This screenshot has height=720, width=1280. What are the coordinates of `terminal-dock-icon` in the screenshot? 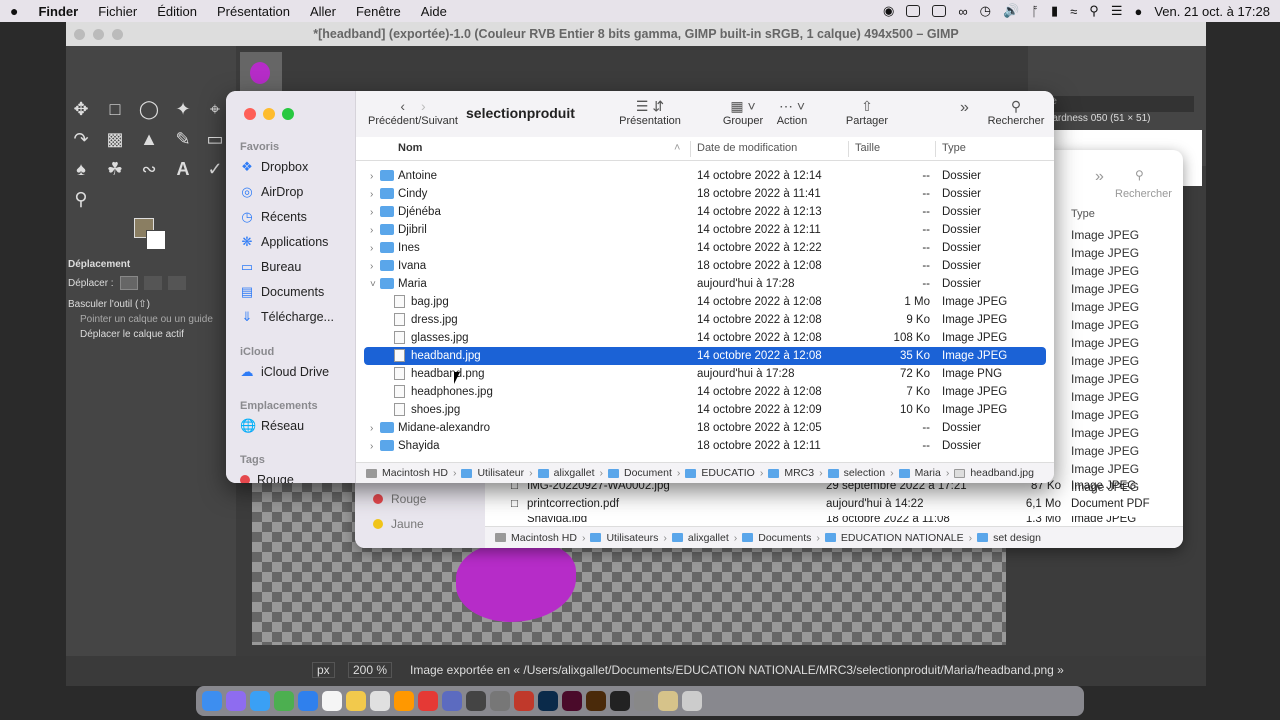 It's located at (620, 701).